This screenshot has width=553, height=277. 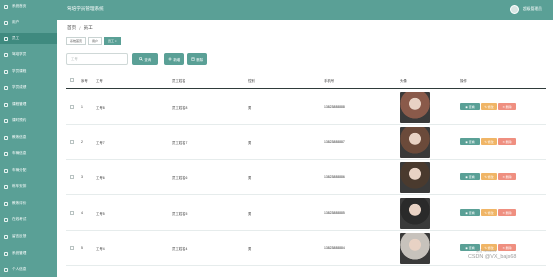 I want to click on sidebar-item-book: 课程管理, so click(x=28, y=104).